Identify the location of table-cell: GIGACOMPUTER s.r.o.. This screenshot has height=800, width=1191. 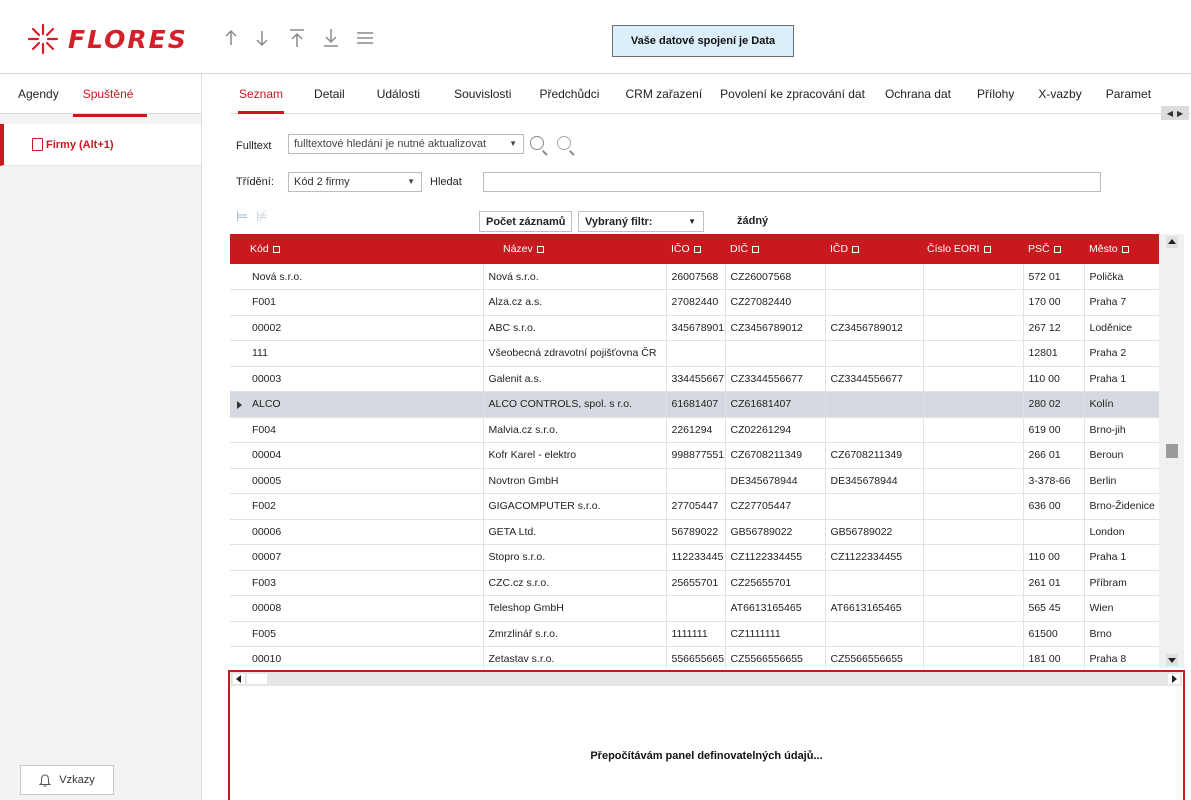
(575, 506).